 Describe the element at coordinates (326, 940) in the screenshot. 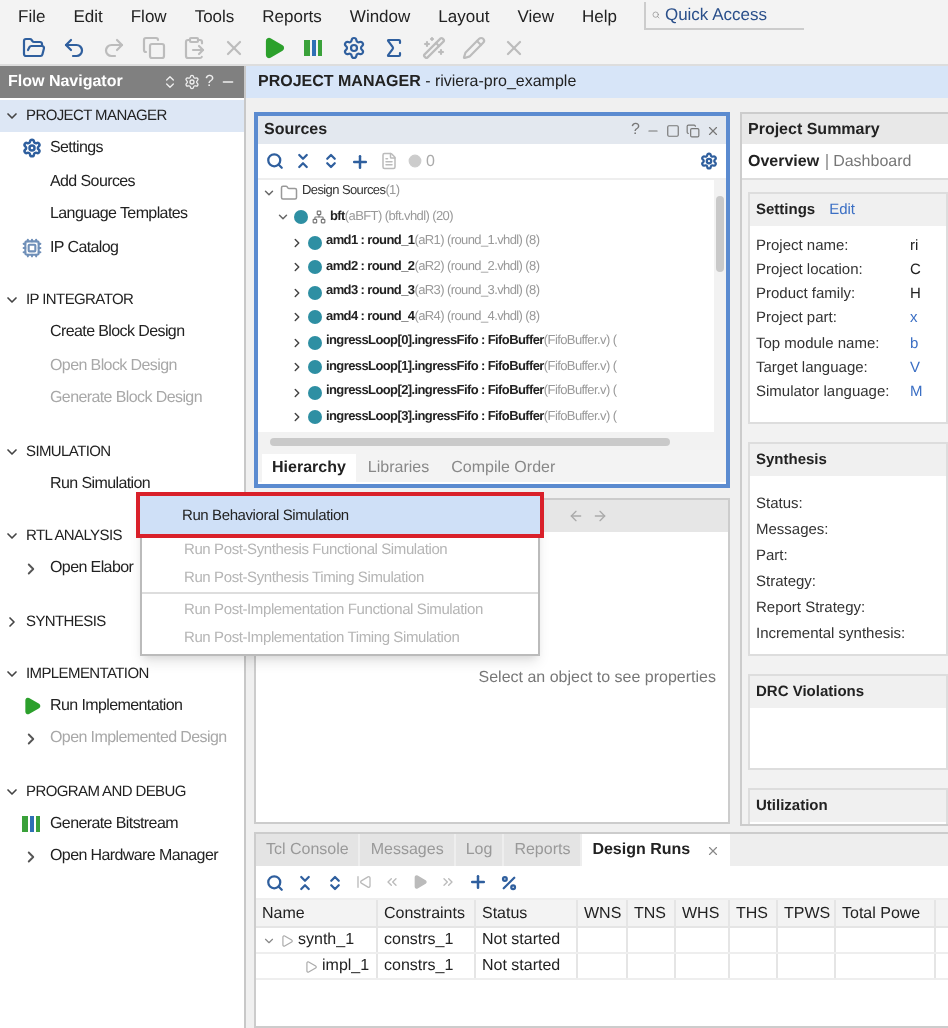

I see `table-cell: synth_1` at that location.